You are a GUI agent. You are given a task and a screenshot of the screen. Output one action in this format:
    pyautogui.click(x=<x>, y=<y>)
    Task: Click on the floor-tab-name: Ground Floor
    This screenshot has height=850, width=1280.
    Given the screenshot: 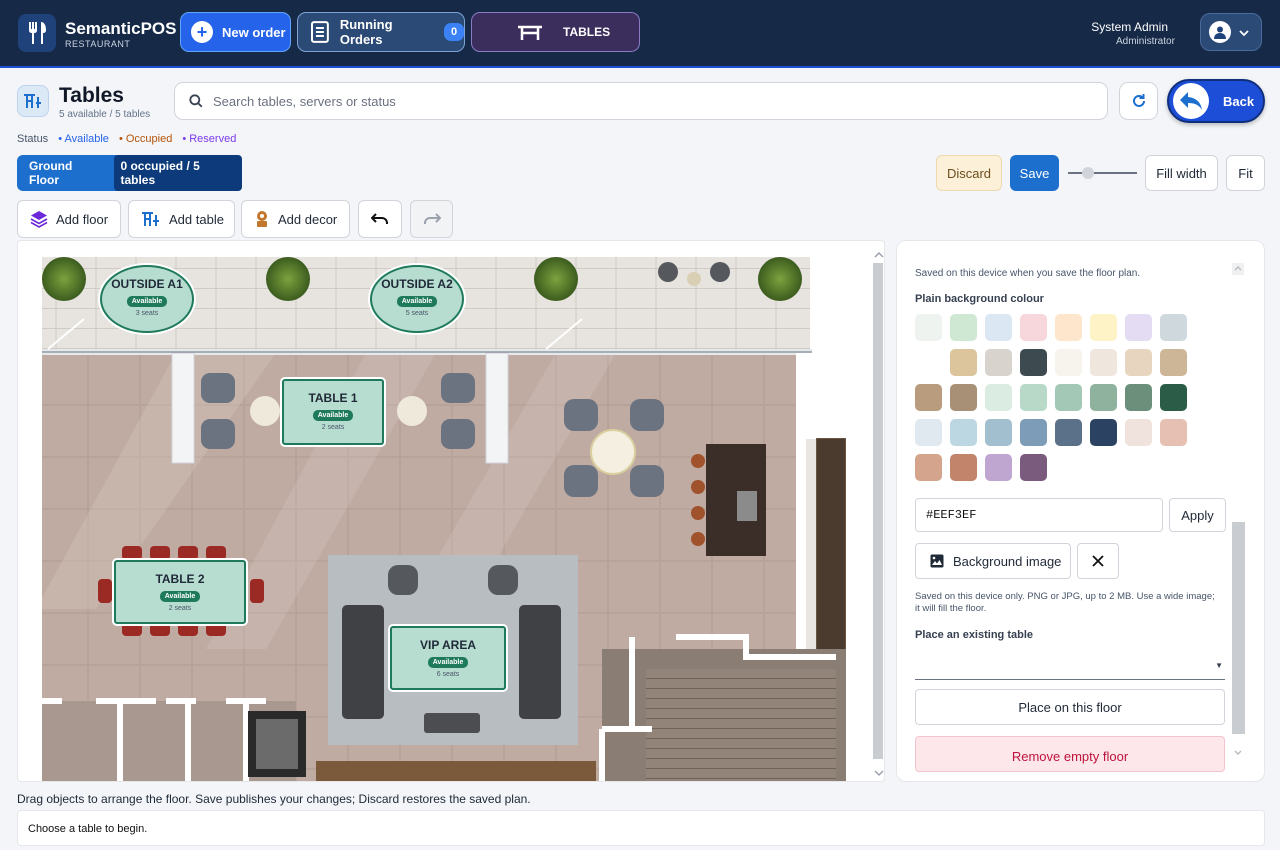 What is the action you would take?
    pyautogui.click(x=51, y=173)
    